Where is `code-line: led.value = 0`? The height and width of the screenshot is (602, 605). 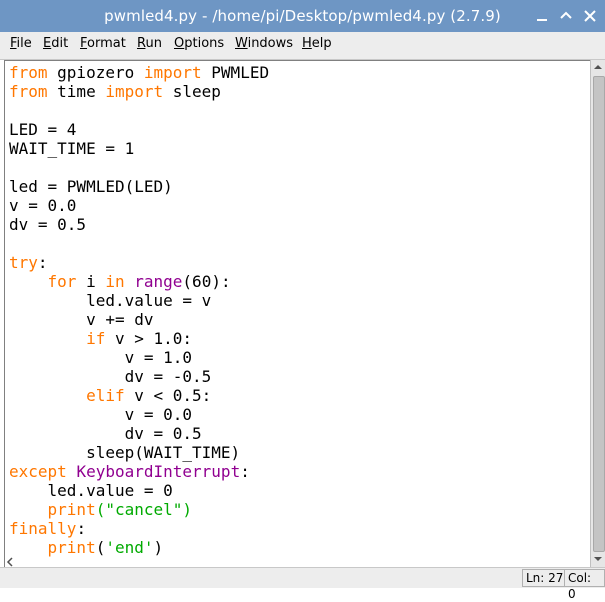
code-line: led.value = 0 is located at coordinates (139, 490).